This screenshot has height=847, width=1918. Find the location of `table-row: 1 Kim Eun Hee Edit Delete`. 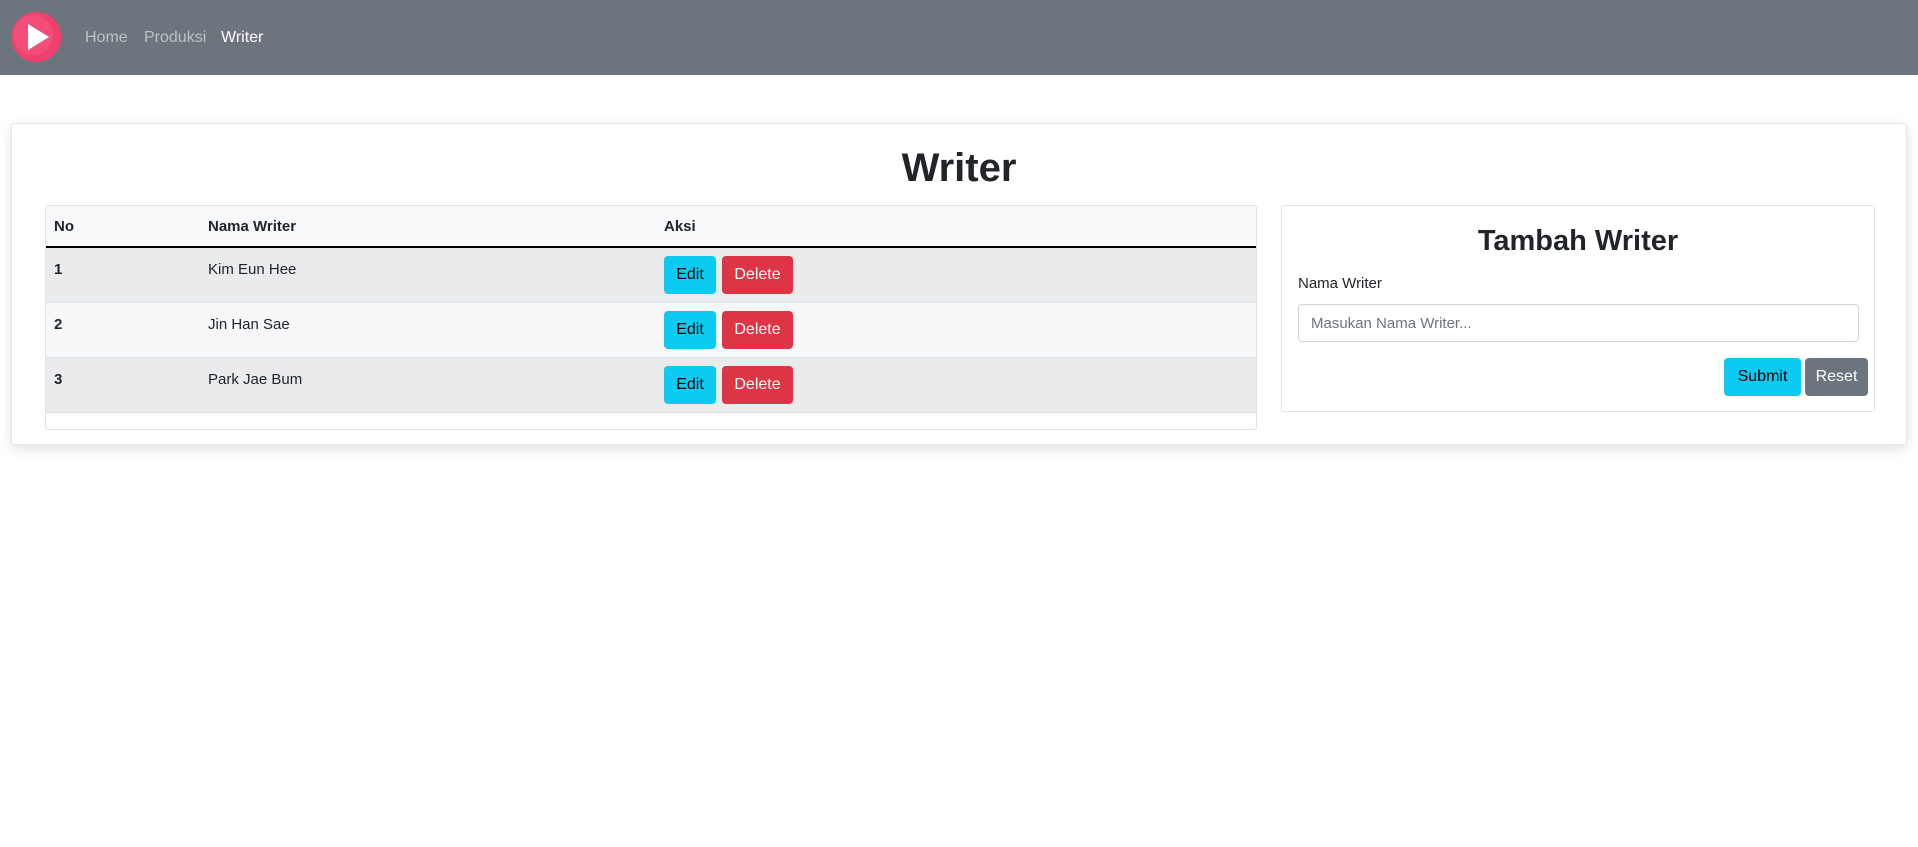

table-row: 1 Kim Eun Hee Edit Delete is located at coordinates (651, 274).